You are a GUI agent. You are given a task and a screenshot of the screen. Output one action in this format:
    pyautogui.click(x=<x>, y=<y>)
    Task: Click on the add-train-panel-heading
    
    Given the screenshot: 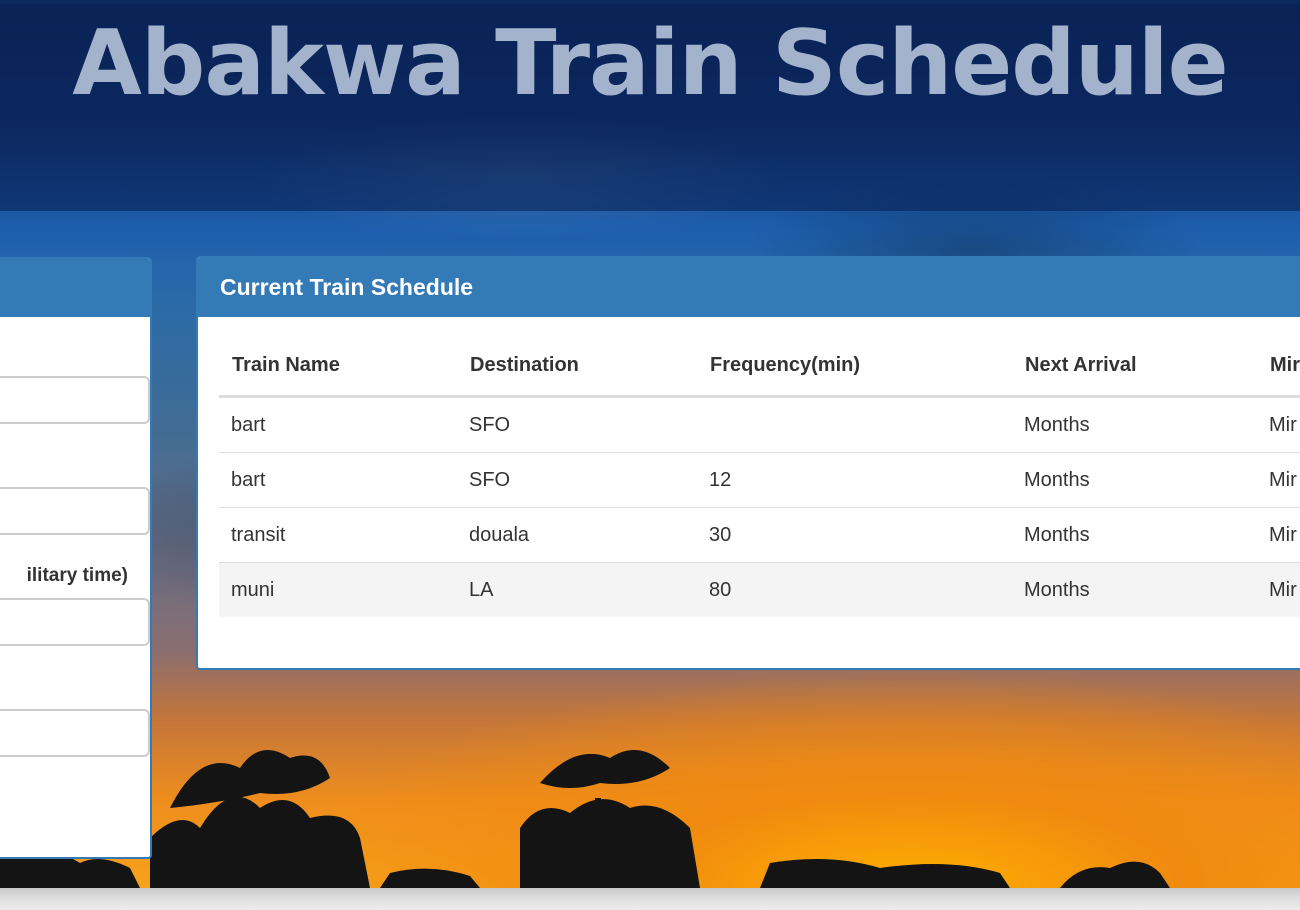 What is the action you would take?
    pyautogui.click(x=75, y=288)
    